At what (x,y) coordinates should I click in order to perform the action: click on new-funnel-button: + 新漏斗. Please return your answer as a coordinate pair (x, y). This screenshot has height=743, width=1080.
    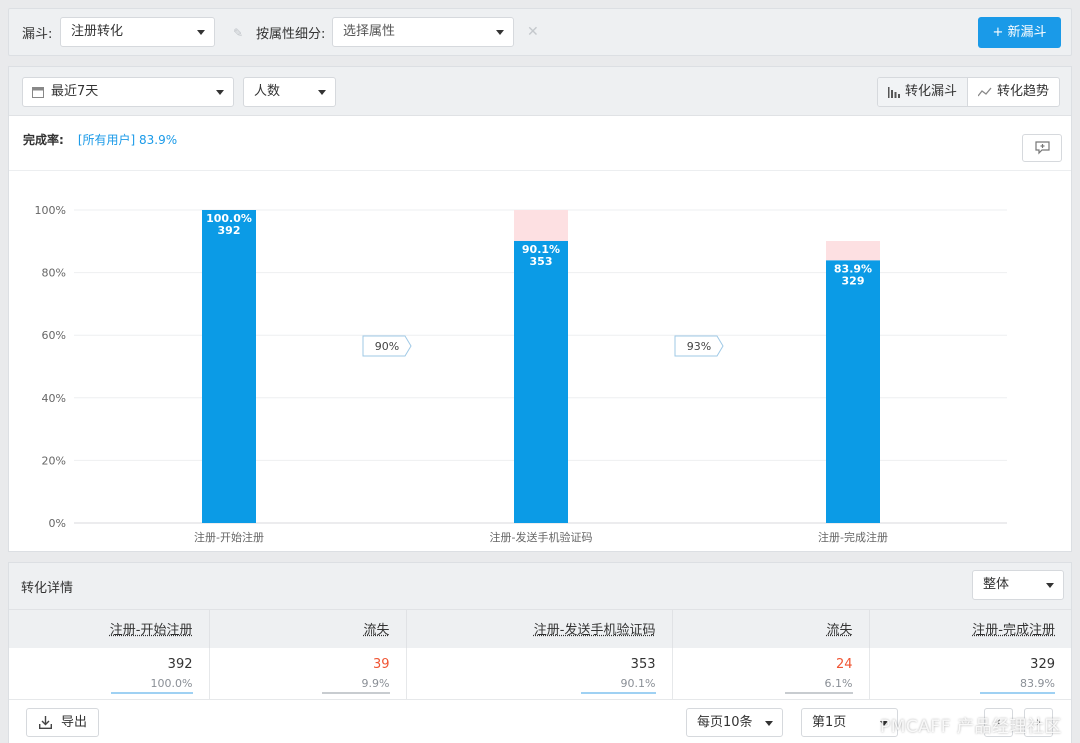
    Looking at the image, I should click on (1019, 32).